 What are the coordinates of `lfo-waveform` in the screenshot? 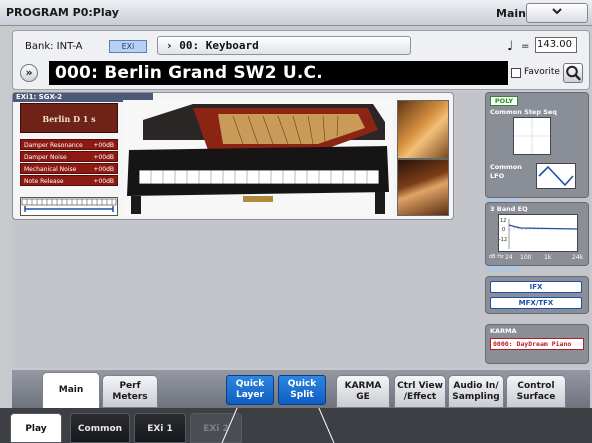 It's located at (556, 176).